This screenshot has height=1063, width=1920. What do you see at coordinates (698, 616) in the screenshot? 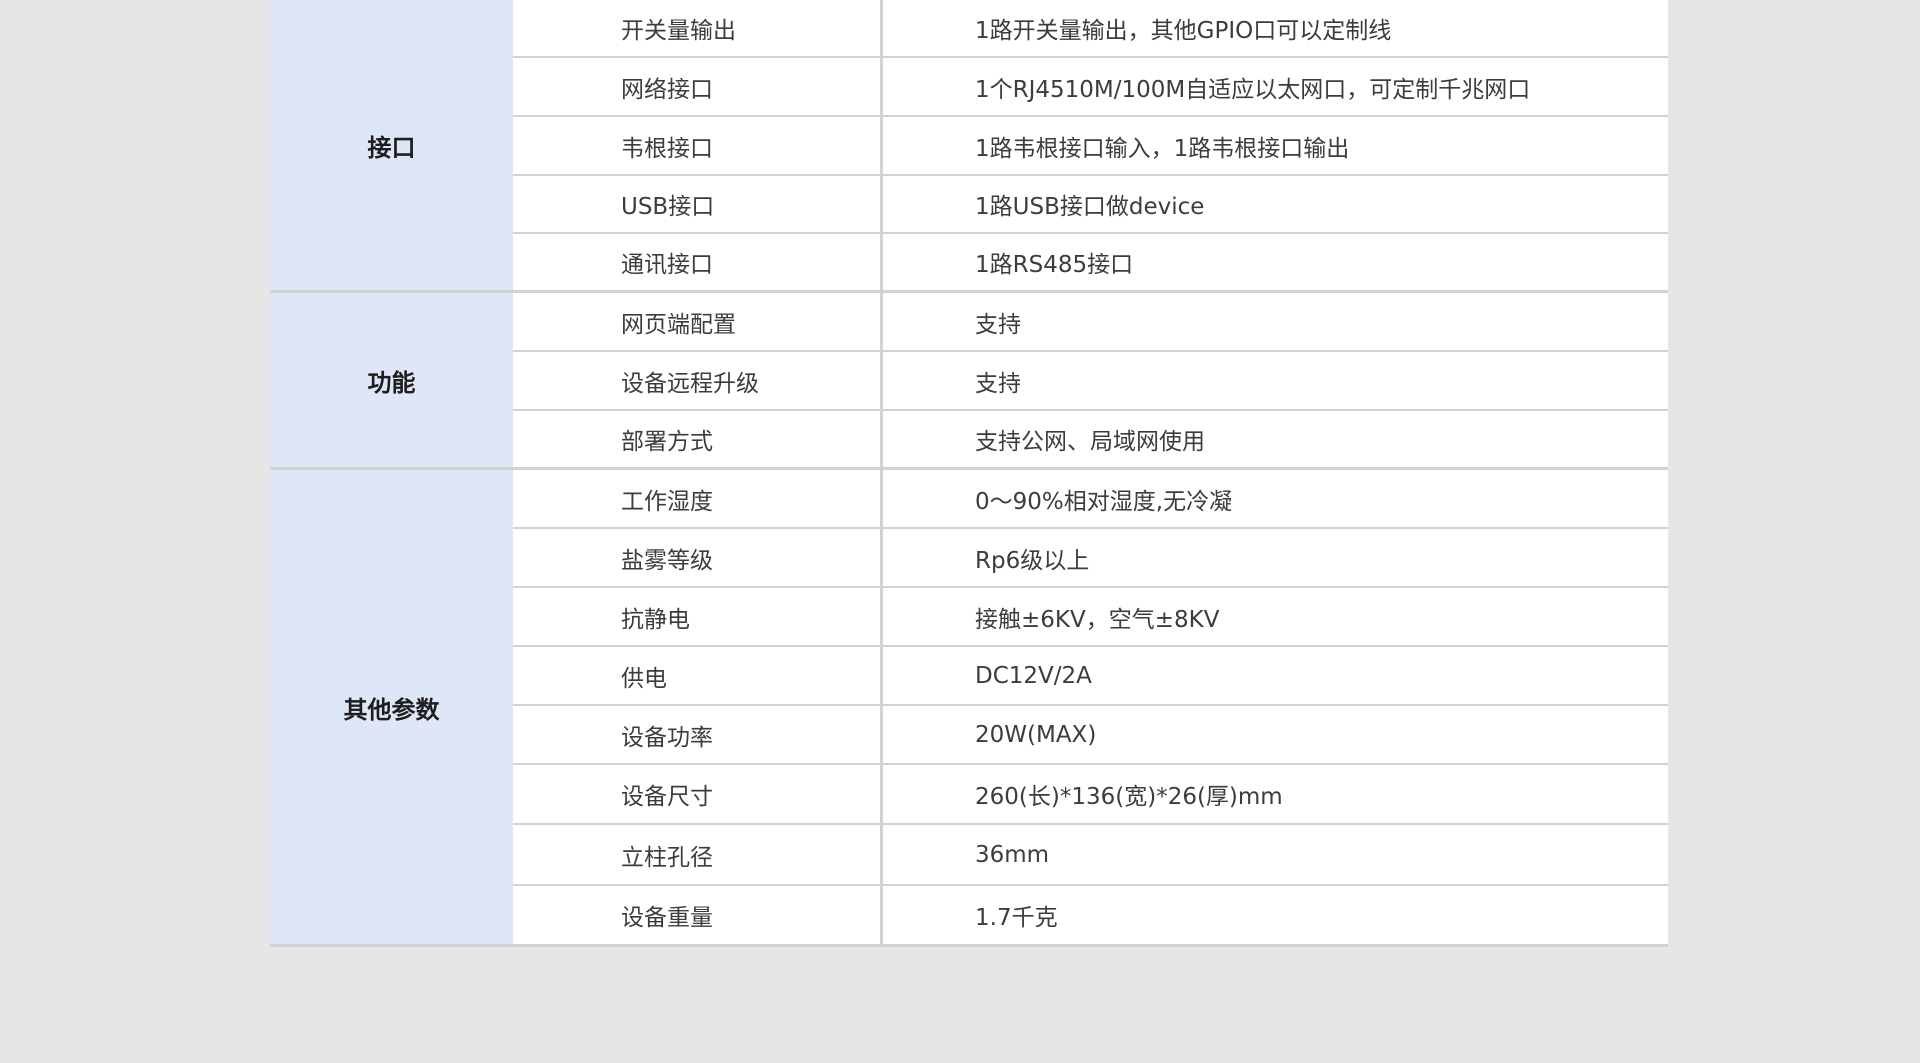
I see `spec-key: 抗静电` at bounding box center [698, 616].